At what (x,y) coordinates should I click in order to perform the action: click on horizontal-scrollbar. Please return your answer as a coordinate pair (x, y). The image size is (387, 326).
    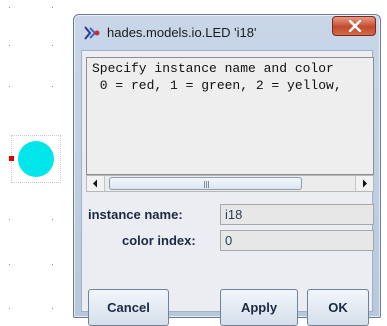
    Looking at the image, I should click on (230, 183).